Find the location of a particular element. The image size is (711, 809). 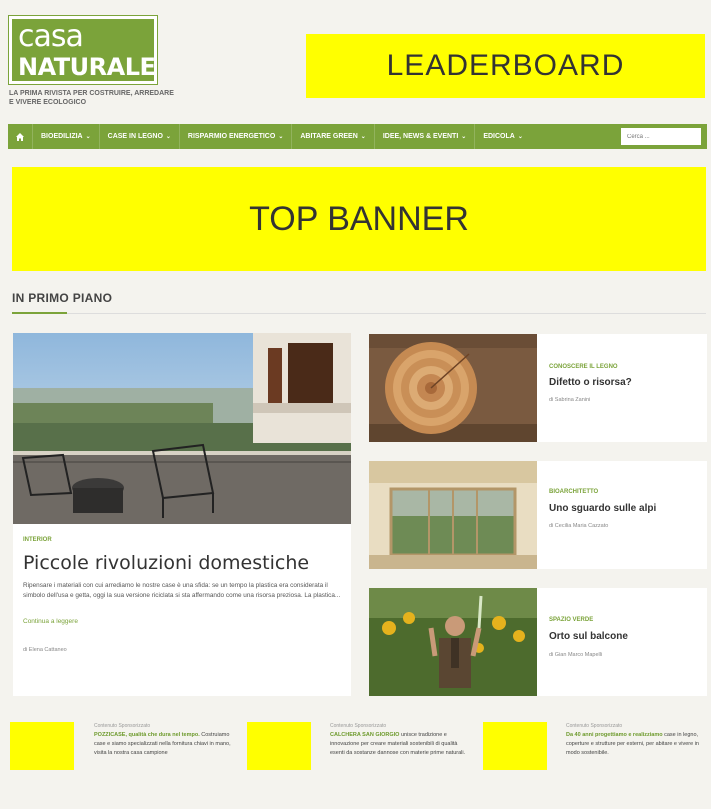

article-title: Uno sguardo sulle alpi is located at coordinates (602, 508).